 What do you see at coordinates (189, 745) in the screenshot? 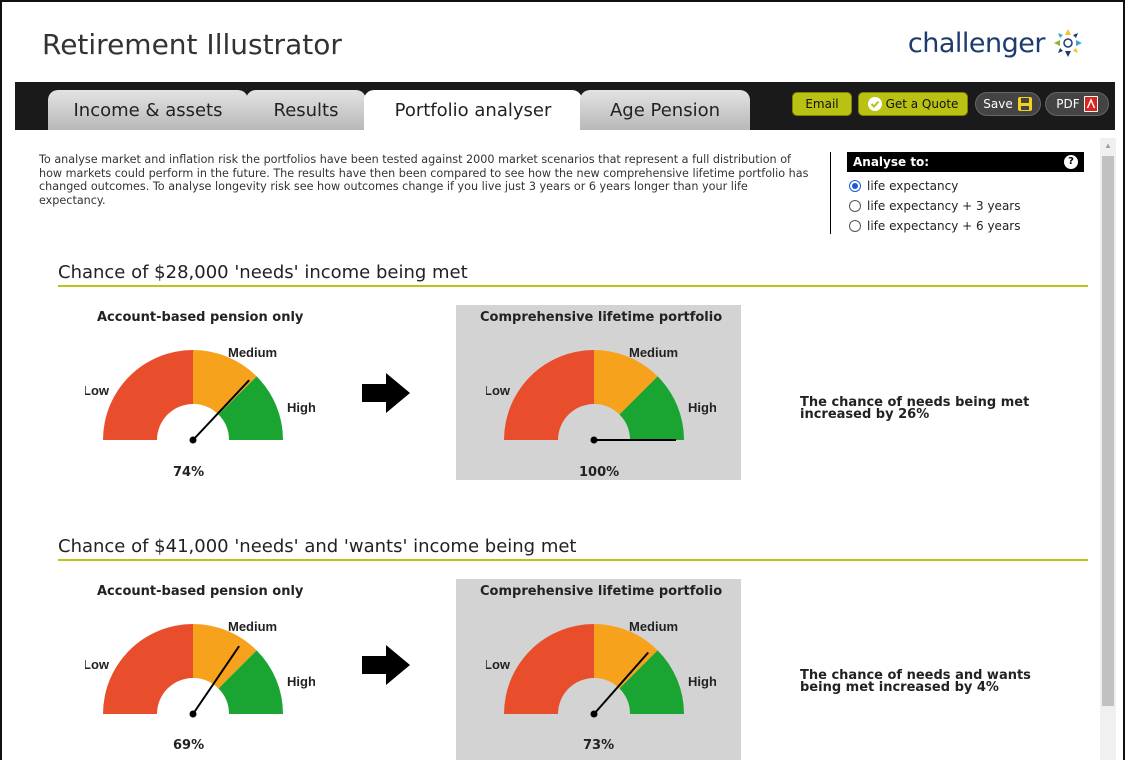
I see `gauge-percent: 69%` at bounding box center [189, 745].